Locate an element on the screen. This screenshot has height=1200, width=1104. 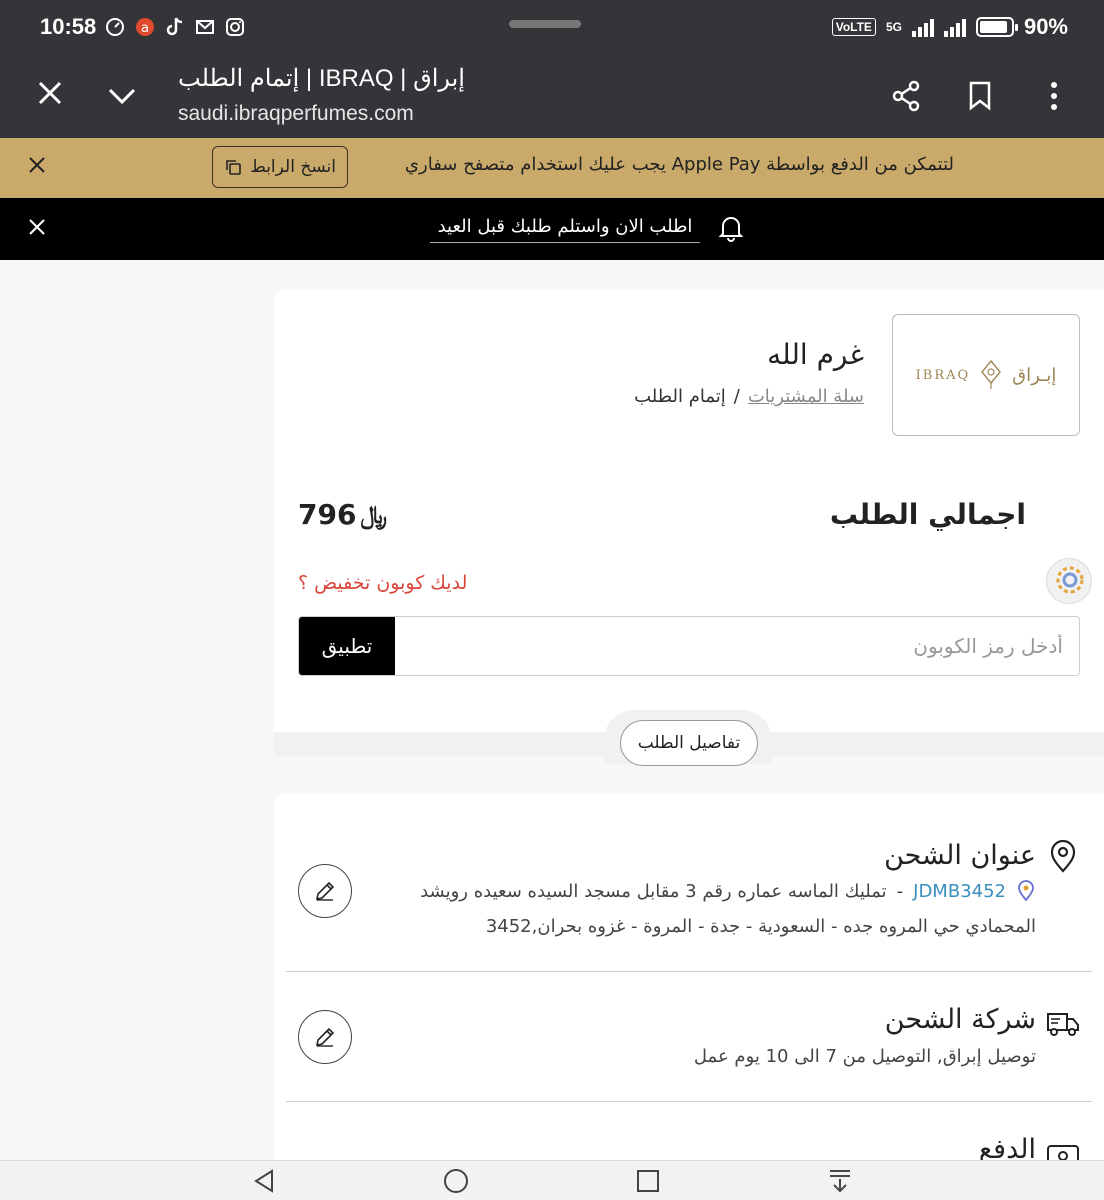
volte-badge: VoLTE is located at coordinates (853, 27).